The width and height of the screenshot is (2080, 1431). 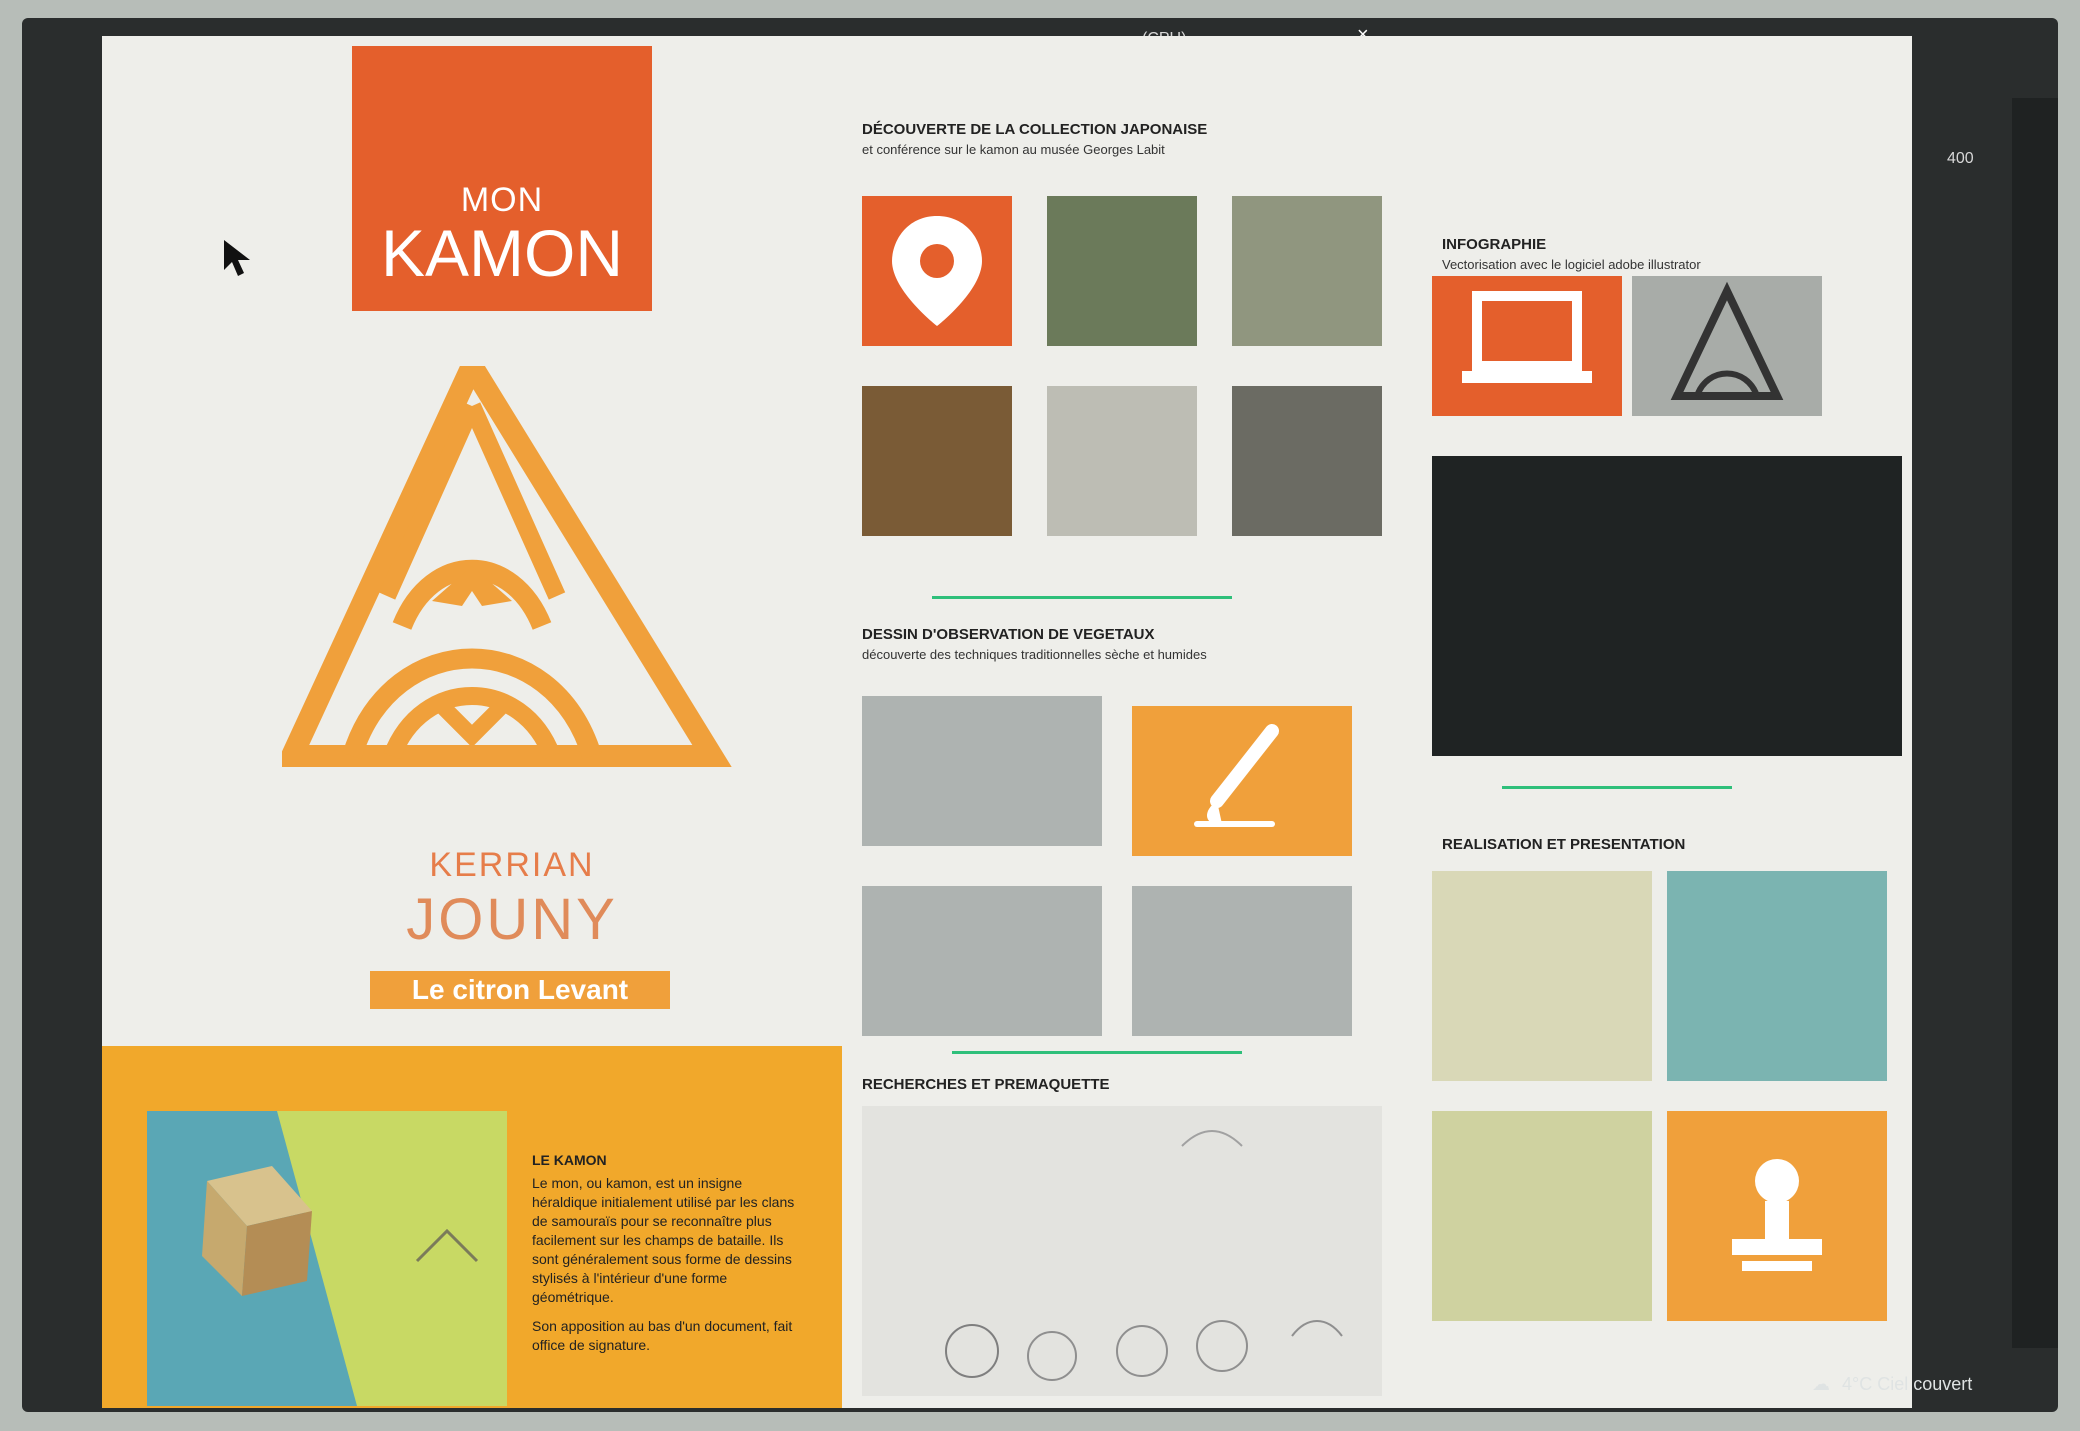 I want to click on title-block: MON KAMON, so click(x=502, y=178).